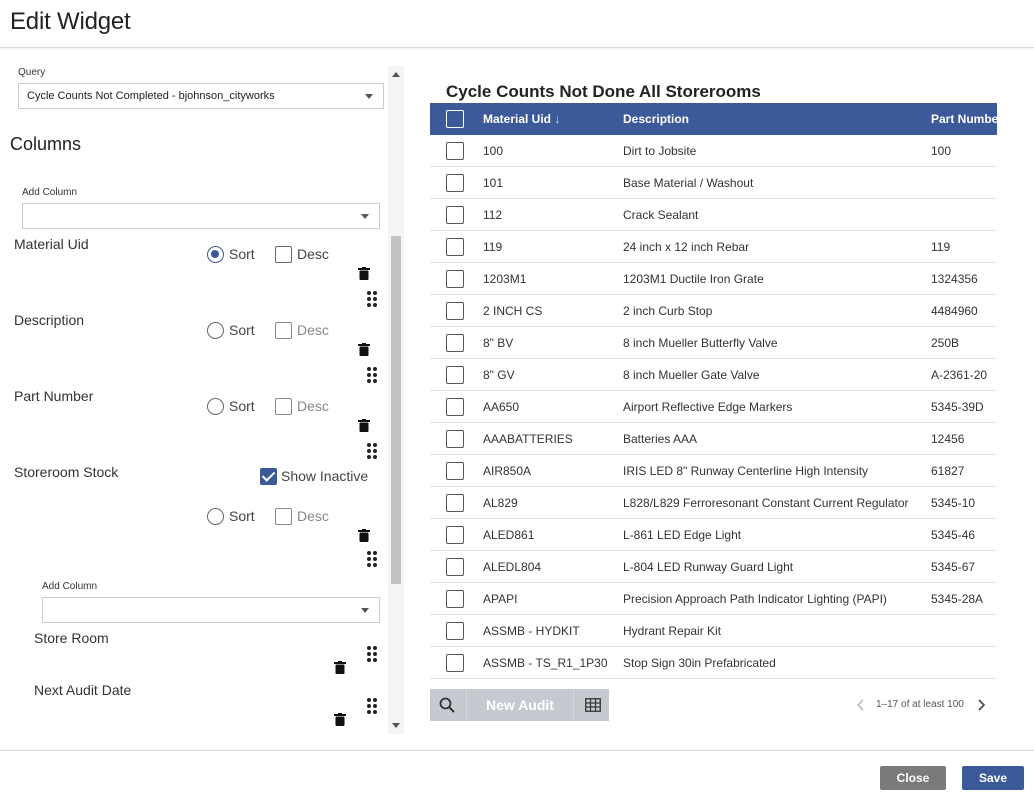 This screenshot has height=801, width=1034. Describe the element at coordinates (70, 21) in the screenshot. I see `dialog-title: Edit Widget` at that location.